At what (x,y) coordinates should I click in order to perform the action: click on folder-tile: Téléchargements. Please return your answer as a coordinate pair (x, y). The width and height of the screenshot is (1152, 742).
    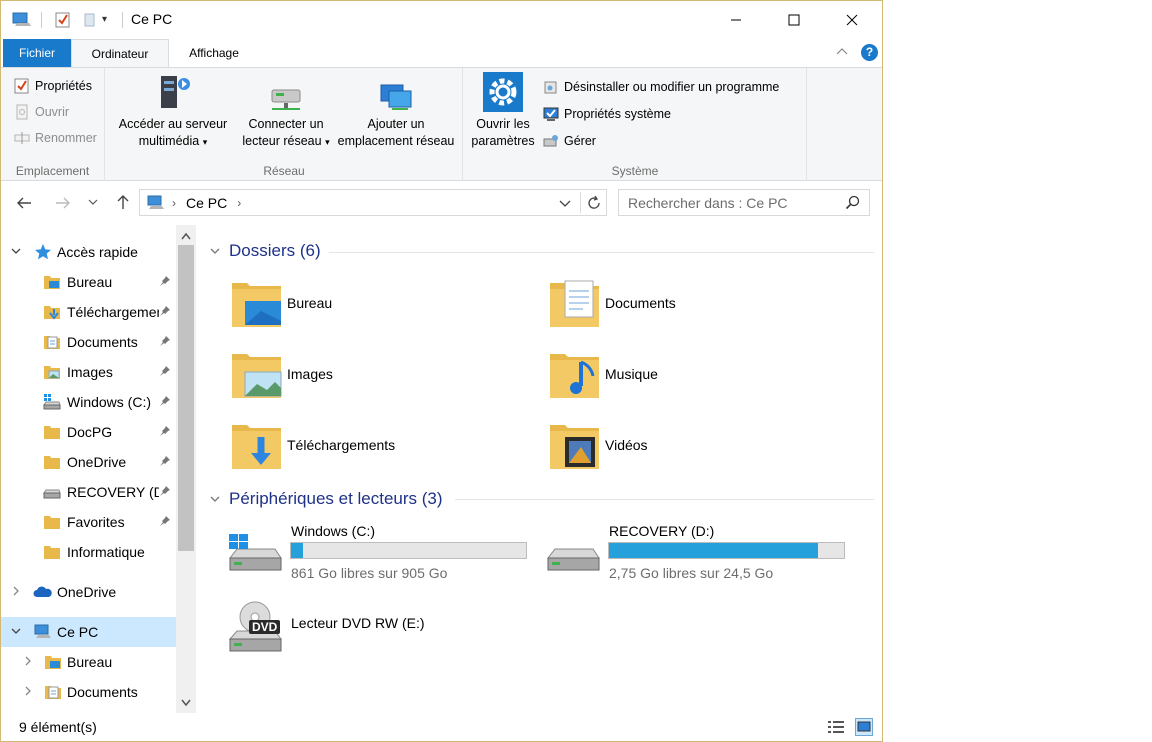
    Looking at the image, I should click on (381, 445).